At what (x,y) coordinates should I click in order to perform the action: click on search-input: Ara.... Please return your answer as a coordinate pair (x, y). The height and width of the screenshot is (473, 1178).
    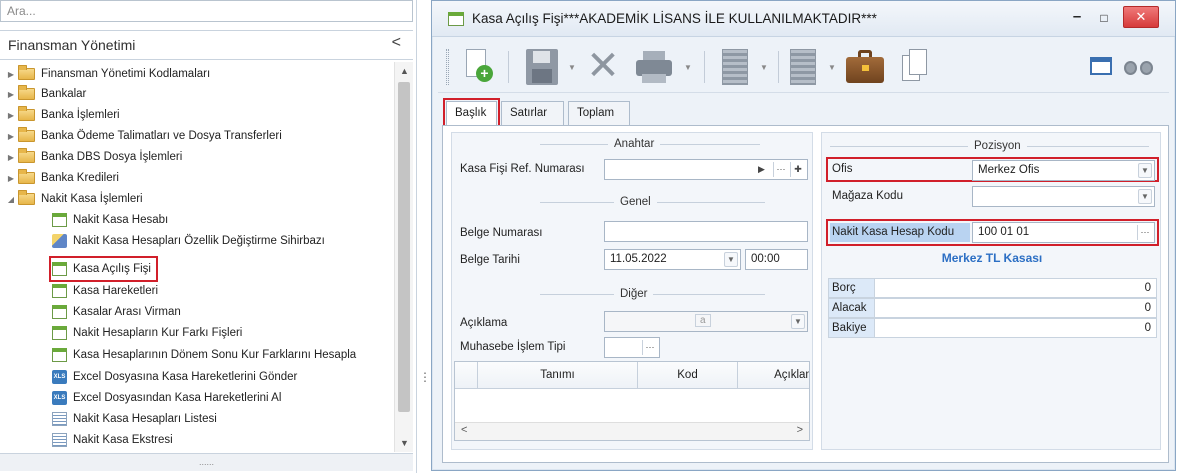
    Looking at the image, I should click on (206, 11).